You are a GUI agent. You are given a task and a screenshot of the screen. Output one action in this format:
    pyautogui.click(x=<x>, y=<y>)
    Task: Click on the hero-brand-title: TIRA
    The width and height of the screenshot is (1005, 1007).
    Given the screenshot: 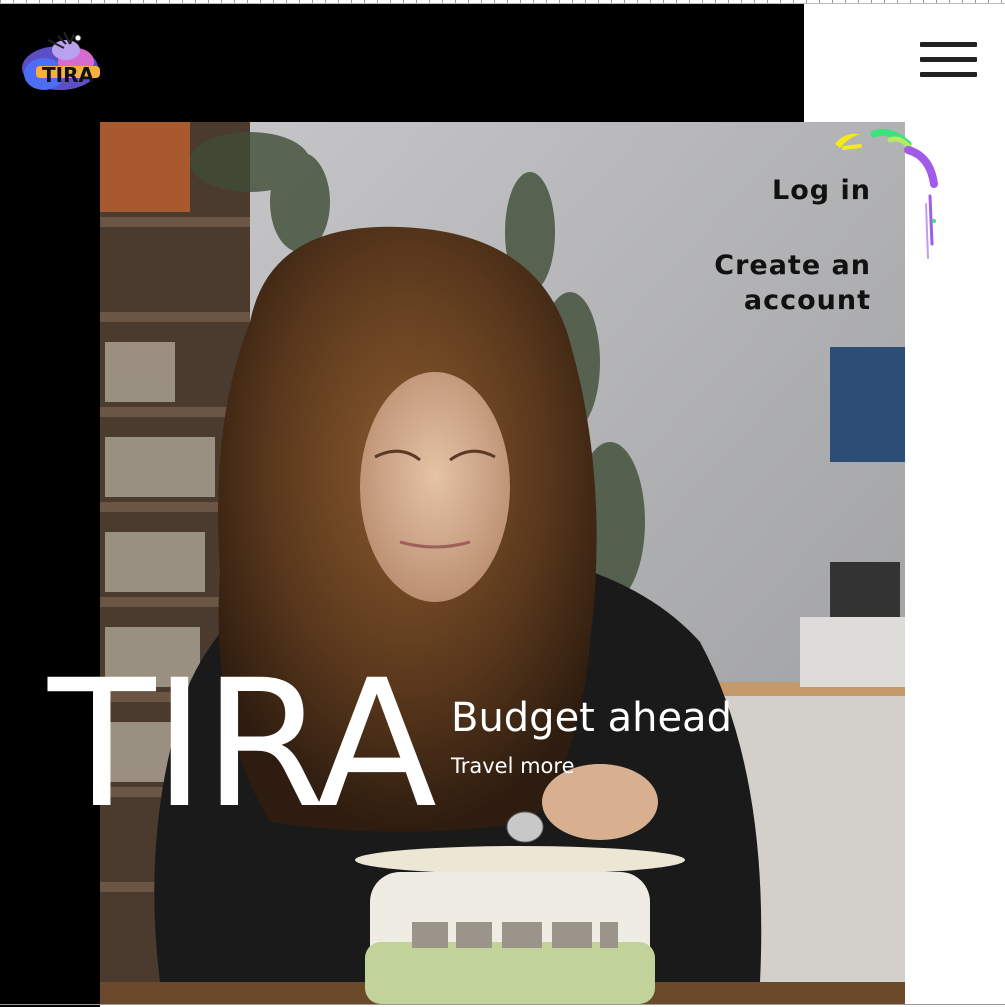 What is the action you would take?
    pyautogui.click(x=242, y=744)
    